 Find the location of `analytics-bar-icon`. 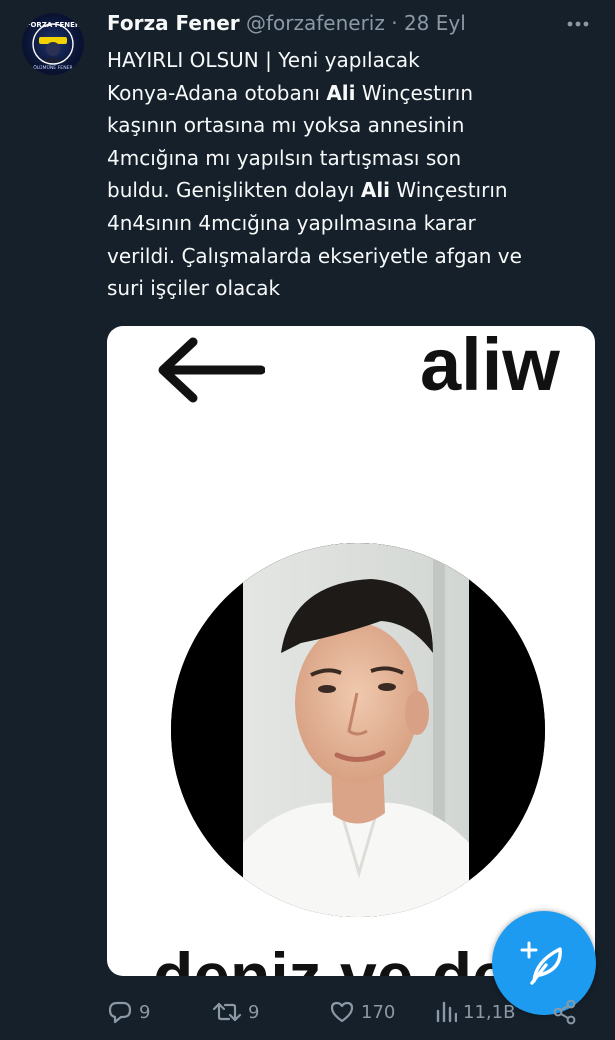

analytics-bar-icon is located at coordinates (446, 1012).